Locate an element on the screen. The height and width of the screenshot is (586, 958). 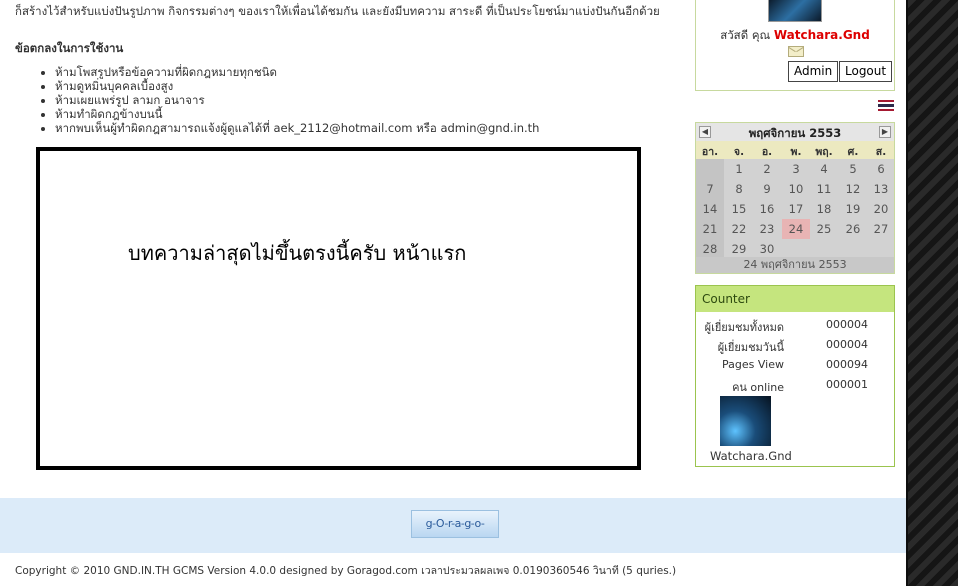
weekday-label: ศ. is located at coordinates (853, 152).